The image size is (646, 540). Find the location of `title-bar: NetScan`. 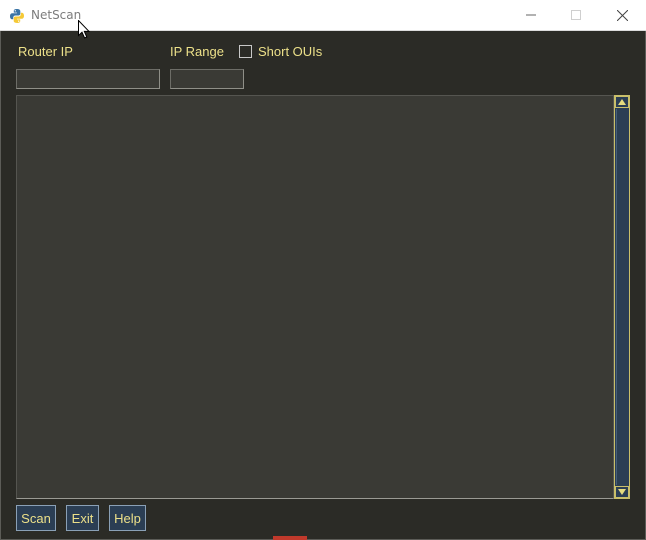

title-bar: NetScan is located at coordinates (323, 15).